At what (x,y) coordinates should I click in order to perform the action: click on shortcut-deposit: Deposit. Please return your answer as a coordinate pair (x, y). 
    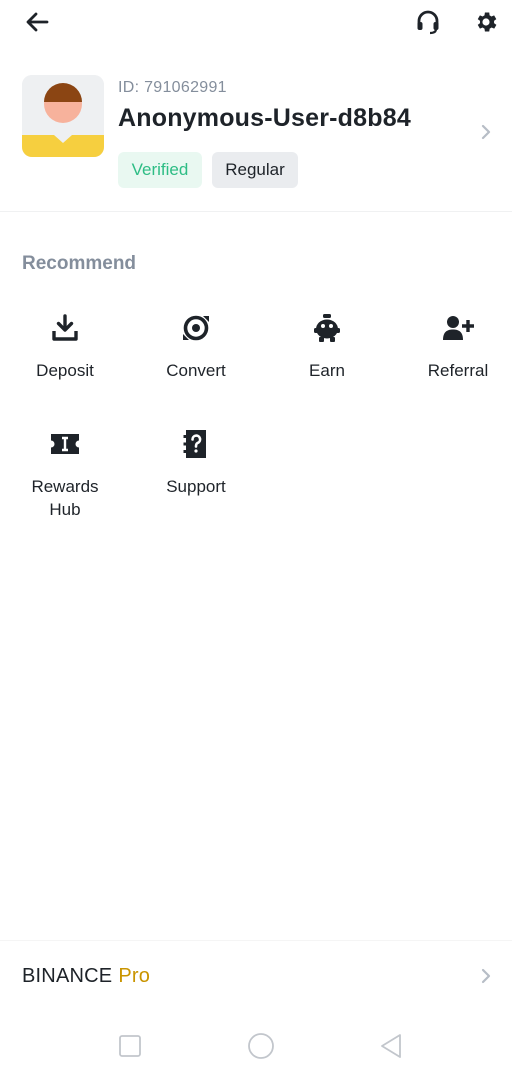
    Looking at the image, I should click on (65, 346).